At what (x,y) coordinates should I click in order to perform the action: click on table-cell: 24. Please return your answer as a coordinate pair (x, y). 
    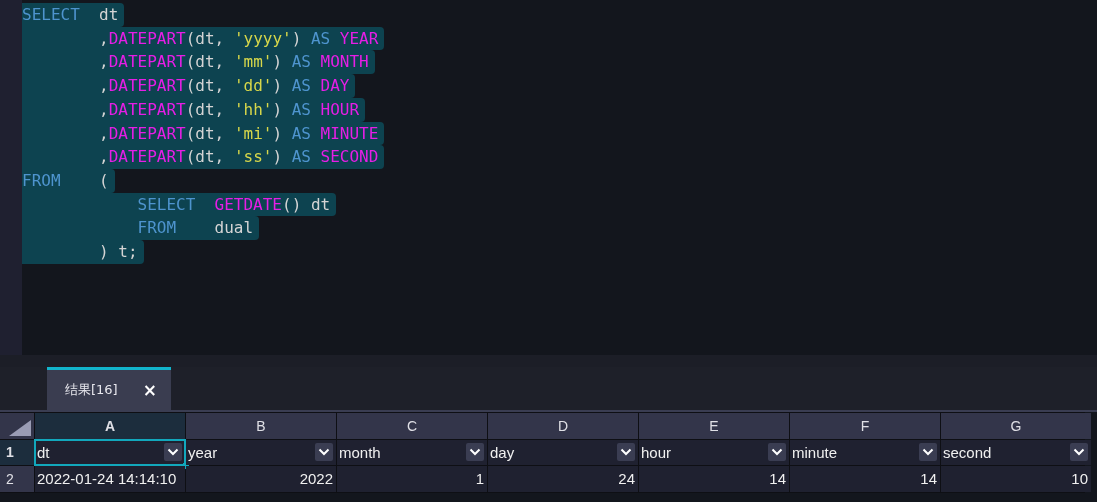
    Looking at the image, I should click on (563, 479).